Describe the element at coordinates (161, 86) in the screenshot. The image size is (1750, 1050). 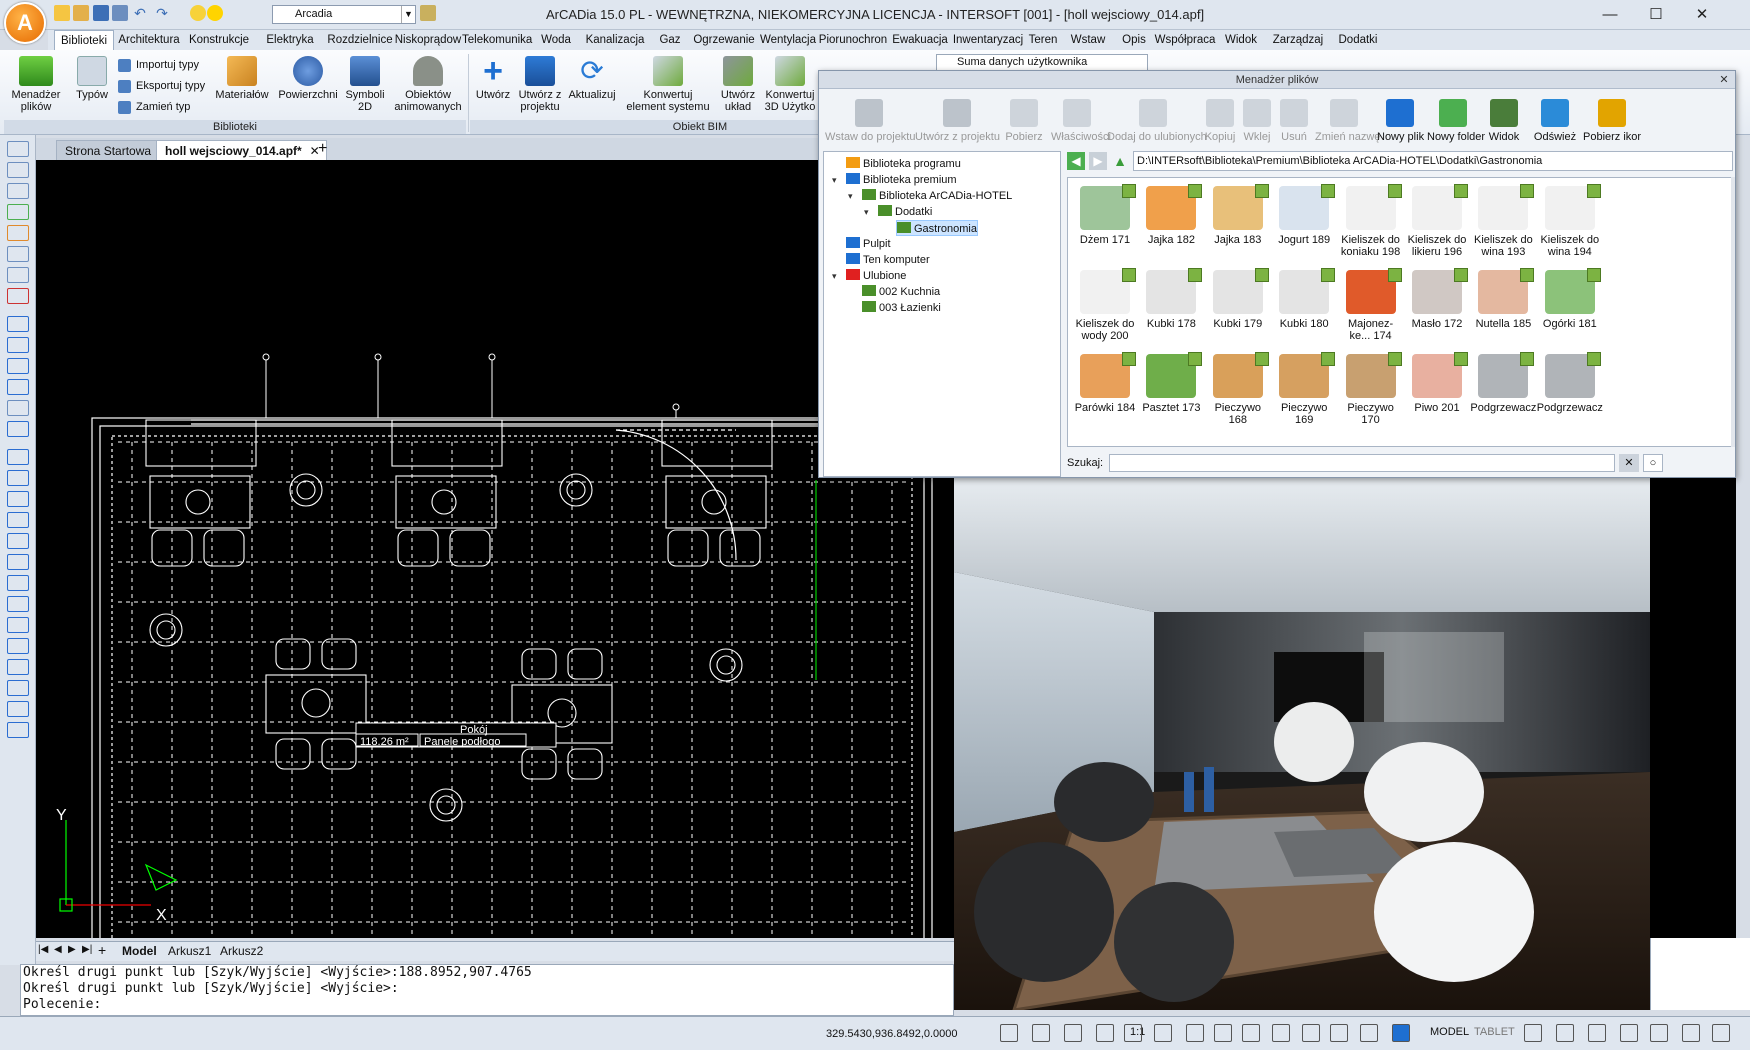
I see `export-types-button: Eksportuj typy` at that location.